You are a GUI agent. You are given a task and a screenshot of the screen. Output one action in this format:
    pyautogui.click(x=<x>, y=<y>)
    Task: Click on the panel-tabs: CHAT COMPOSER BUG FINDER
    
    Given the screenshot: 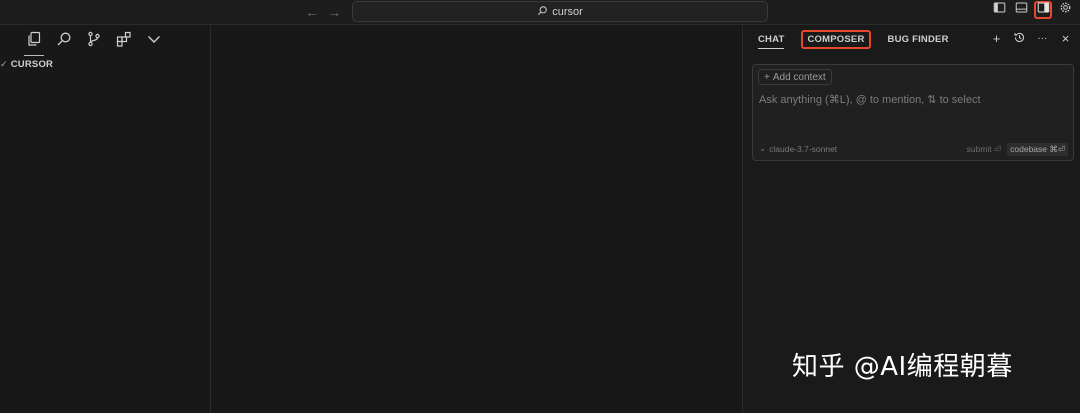 What is the action you would take?
    pyautogui.click(x=853, y=39)
    